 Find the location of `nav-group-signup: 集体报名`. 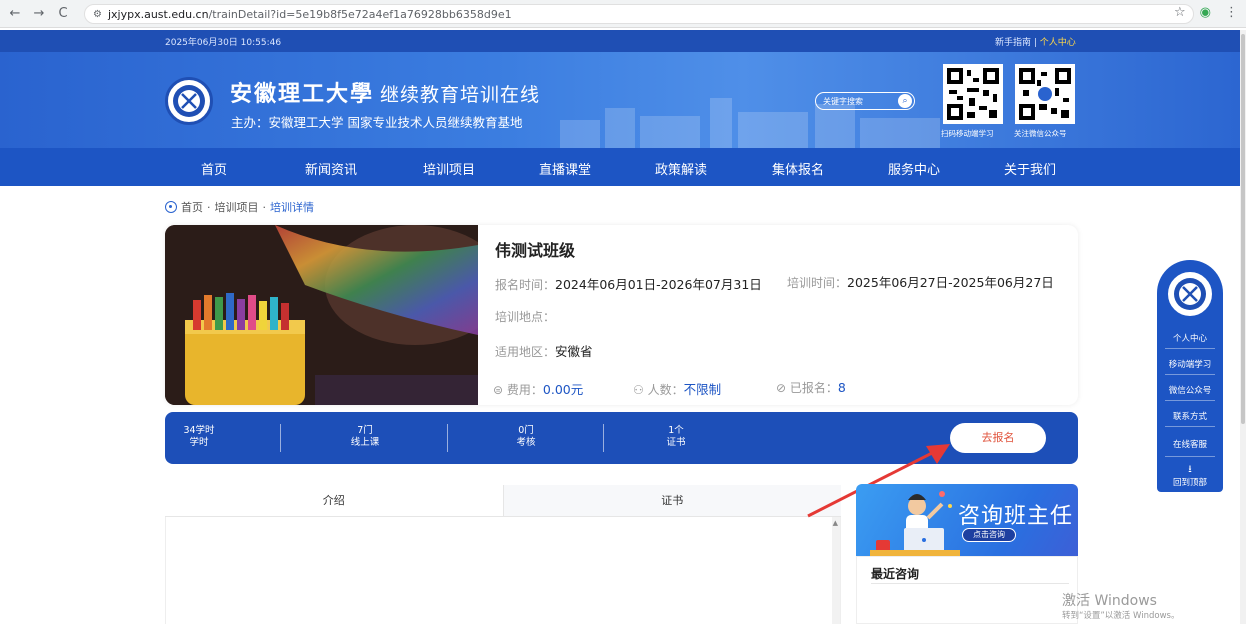

nav-group-signup: 集体报名 is located at coordinates (798, 168).